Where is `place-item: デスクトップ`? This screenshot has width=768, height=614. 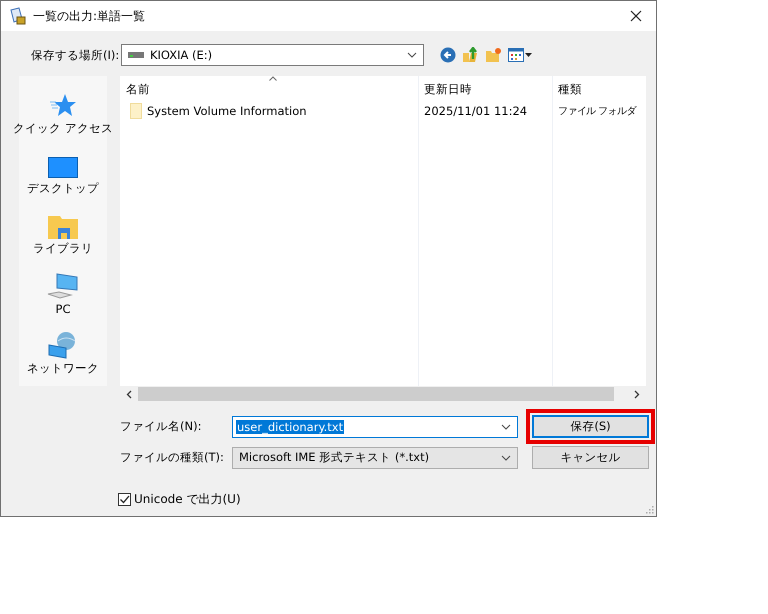
place-item: デスクトップ is located at coordinates (63, 170).